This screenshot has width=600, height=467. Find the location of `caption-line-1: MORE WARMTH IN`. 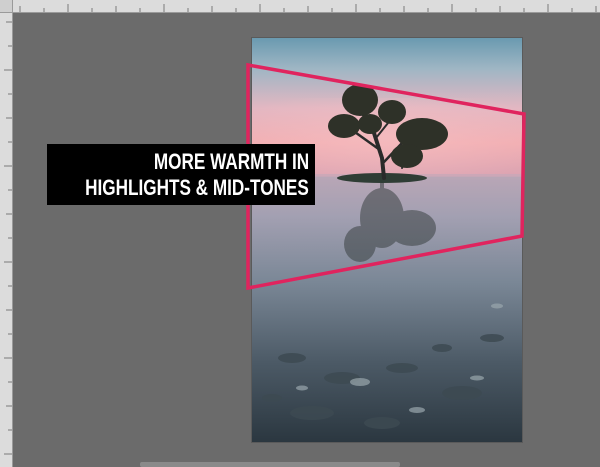

caption-line-1: MORE WARMTH IN is located at coordinates (231, 161).